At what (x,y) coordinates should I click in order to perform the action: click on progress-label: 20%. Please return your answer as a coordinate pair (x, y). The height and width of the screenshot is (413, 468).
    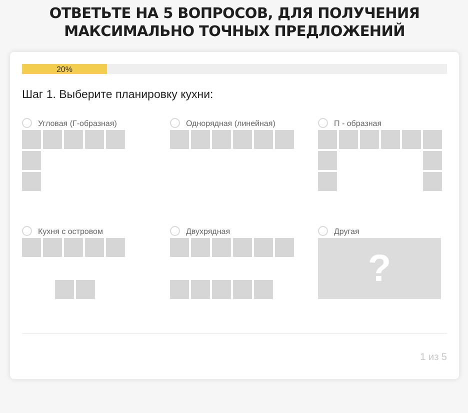
    Looking at the image, I should click on (64, 69).